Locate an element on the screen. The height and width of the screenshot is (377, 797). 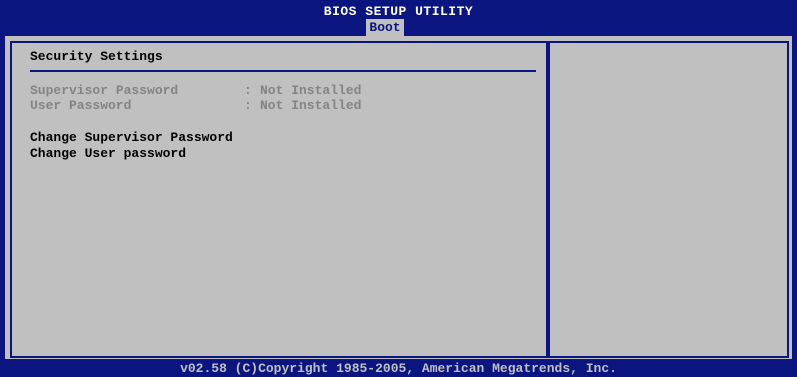
user-password-label: User Password is located at coordinates (81, 105).